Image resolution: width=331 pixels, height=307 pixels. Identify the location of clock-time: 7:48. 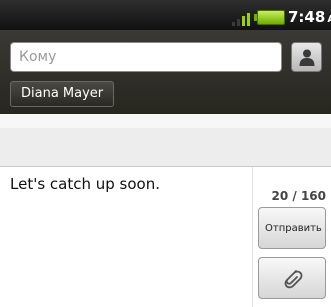
(307, 17).